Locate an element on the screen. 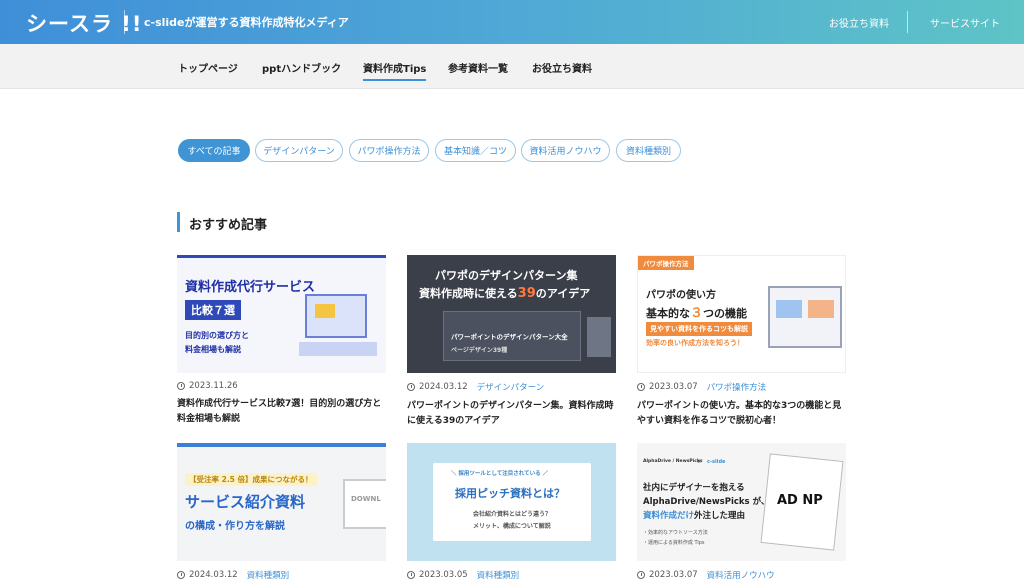  thumb-title: 社内にデザイナーを抱える is located at coordinates (694, 488).